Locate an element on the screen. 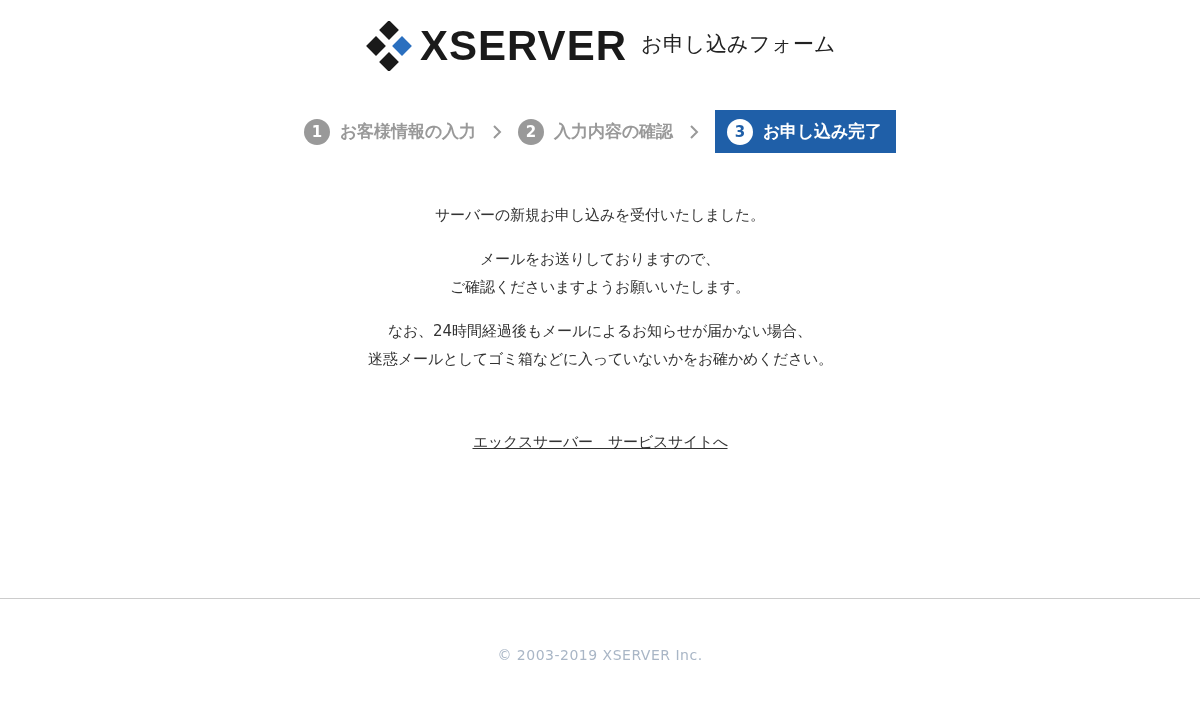 The height and width of the screenshot is (702, 1200). step-number: 3 is located at coordinates (740, 131).